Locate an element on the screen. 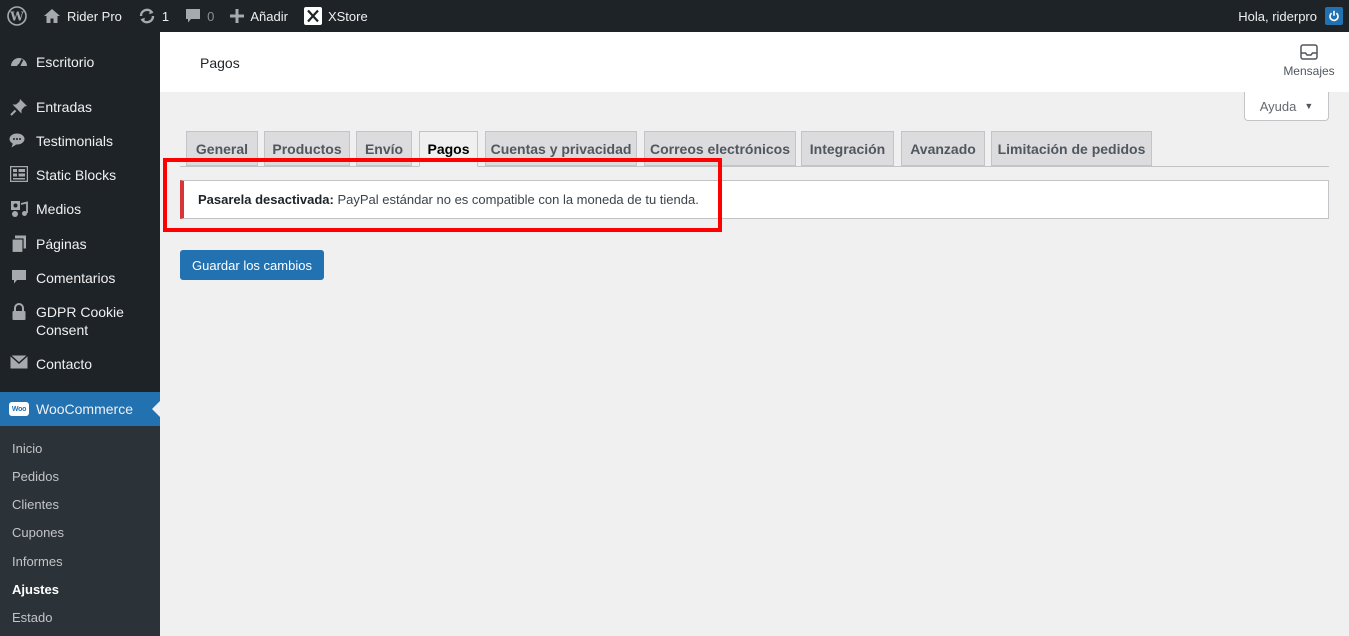  sidebar-item-label: GDPR Cookie Consent is located at coordinates (80, 321).